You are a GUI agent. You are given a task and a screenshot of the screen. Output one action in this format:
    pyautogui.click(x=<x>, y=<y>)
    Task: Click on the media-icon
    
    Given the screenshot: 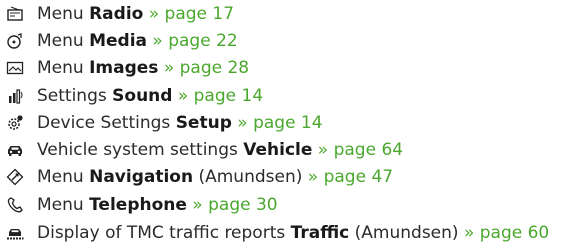 What is the action you would take?
    pyautogui.click(x=15, y=41)
    